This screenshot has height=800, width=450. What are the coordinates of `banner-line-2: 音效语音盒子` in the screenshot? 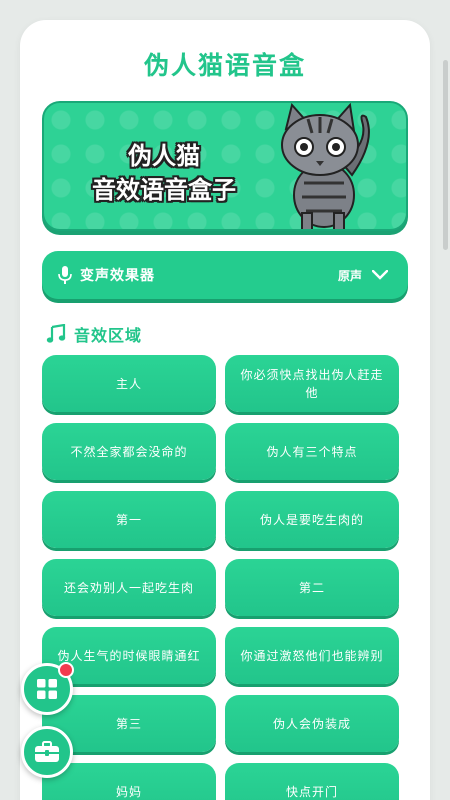 It's located at (164, 190).